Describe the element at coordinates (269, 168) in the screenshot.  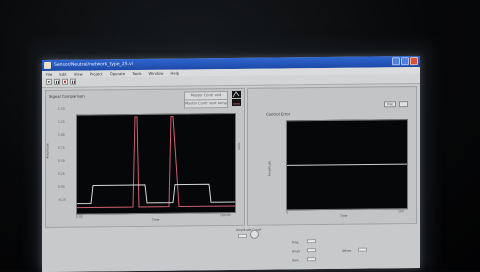
I see `right-y-axis-title: Amplitude` at that location.